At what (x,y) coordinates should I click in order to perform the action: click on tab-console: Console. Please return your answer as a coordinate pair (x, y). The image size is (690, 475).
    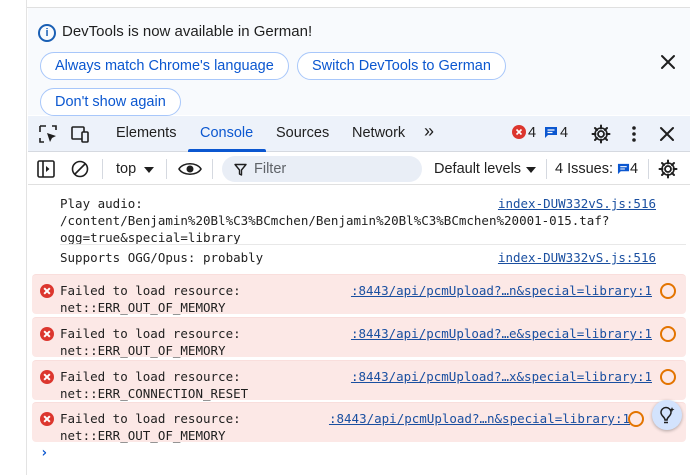
    Looking at the image, I should click on (226, 133).